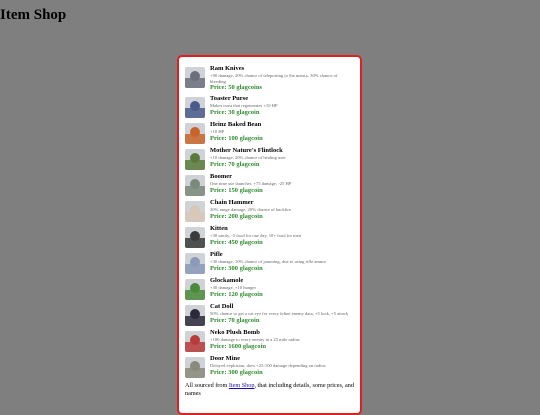  What do you see at coordinates (238, 346) in the screenshot?
I see `item-price: Price: 1600 glagcoin` at bounding box center [238, 346].